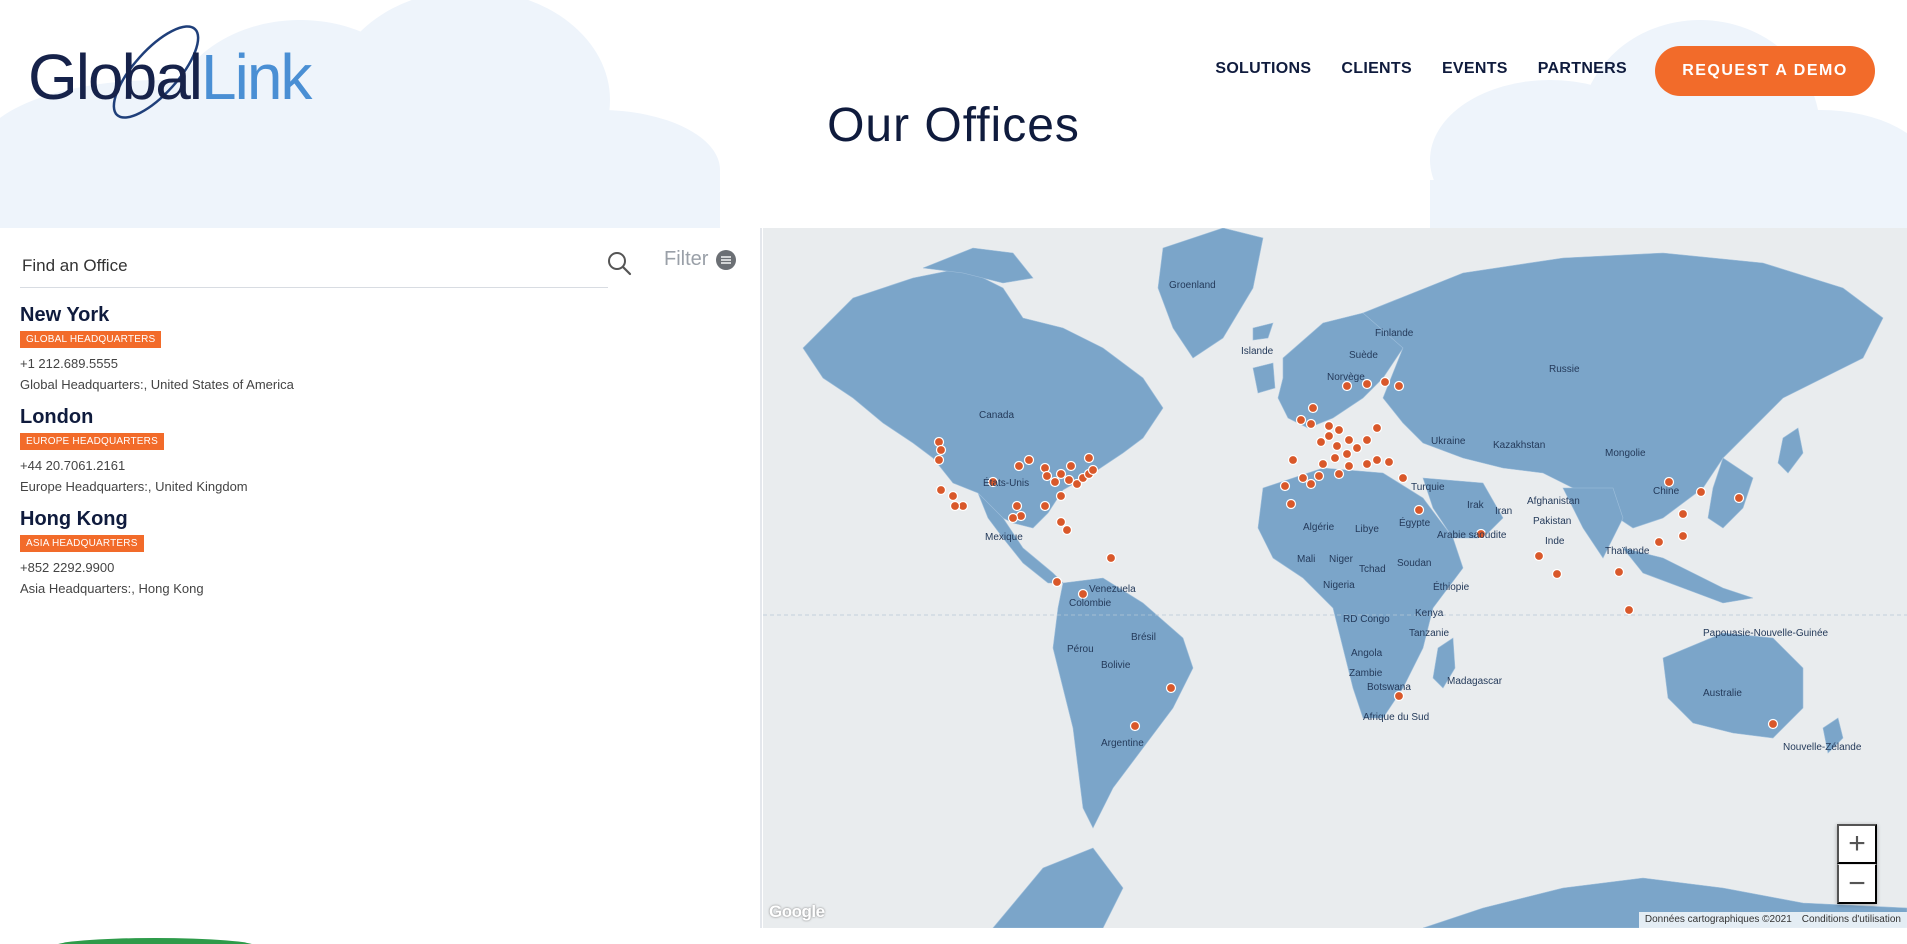 Image resolution: width=1907 pixels, height=944 pixels. I want to click on map-label-canada: Canada, so click(997, 415).